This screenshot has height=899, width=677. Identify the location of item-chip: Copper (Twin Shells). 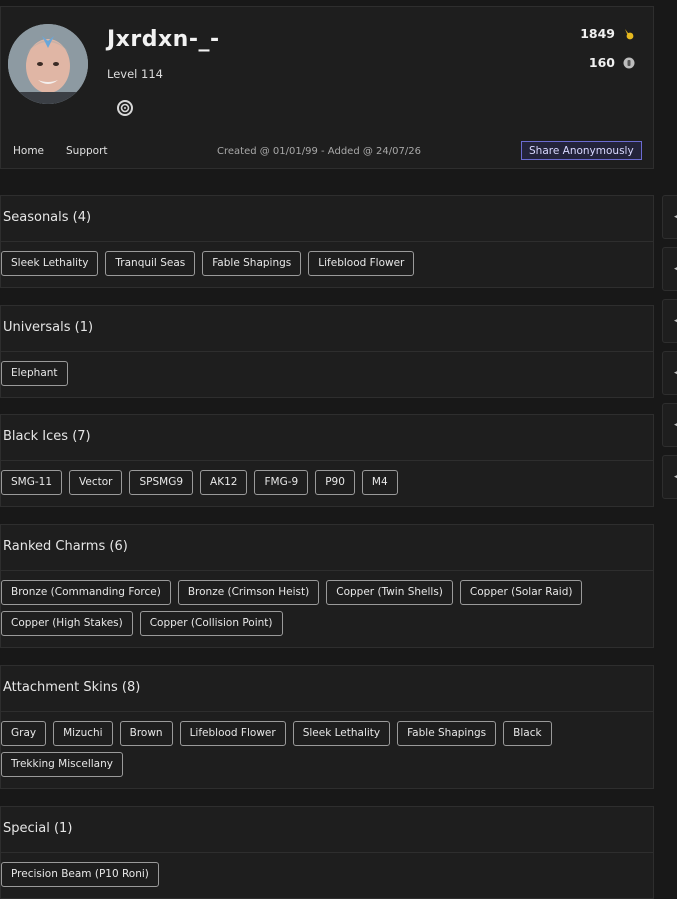
(389, 592).